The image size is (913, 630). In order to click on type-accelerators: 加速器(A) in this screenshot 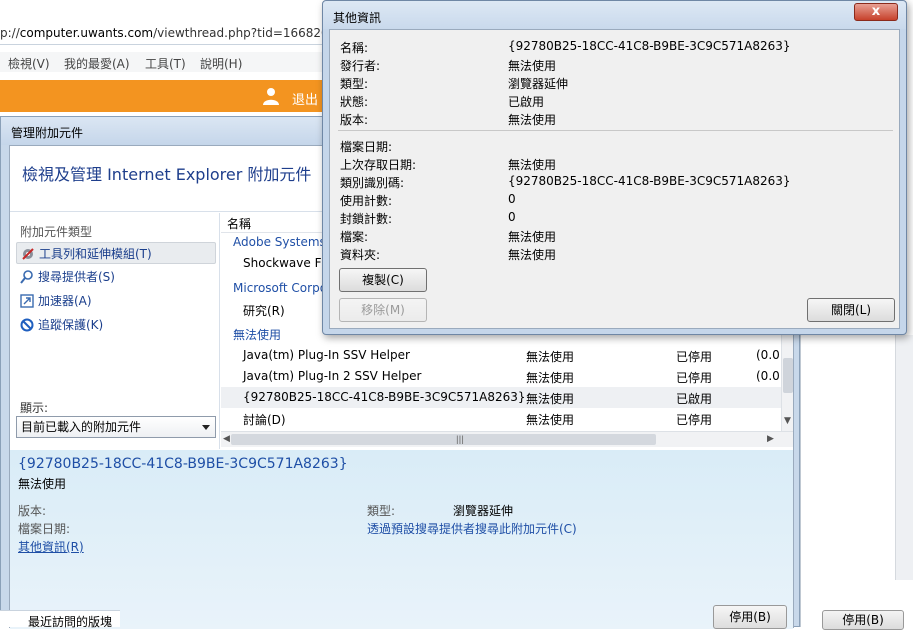, I will do `click(116, 301)`.